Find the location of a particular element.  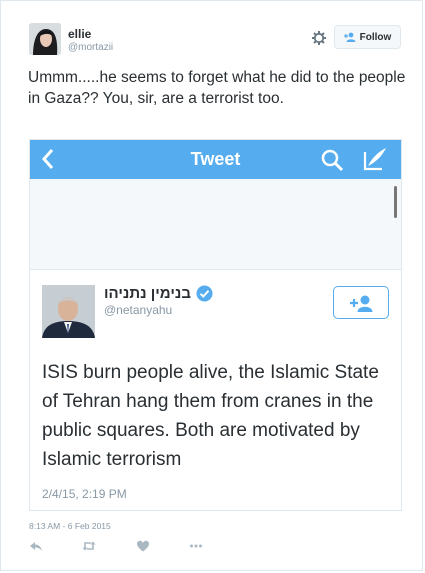

avatar is located at coordinates (45, 39).